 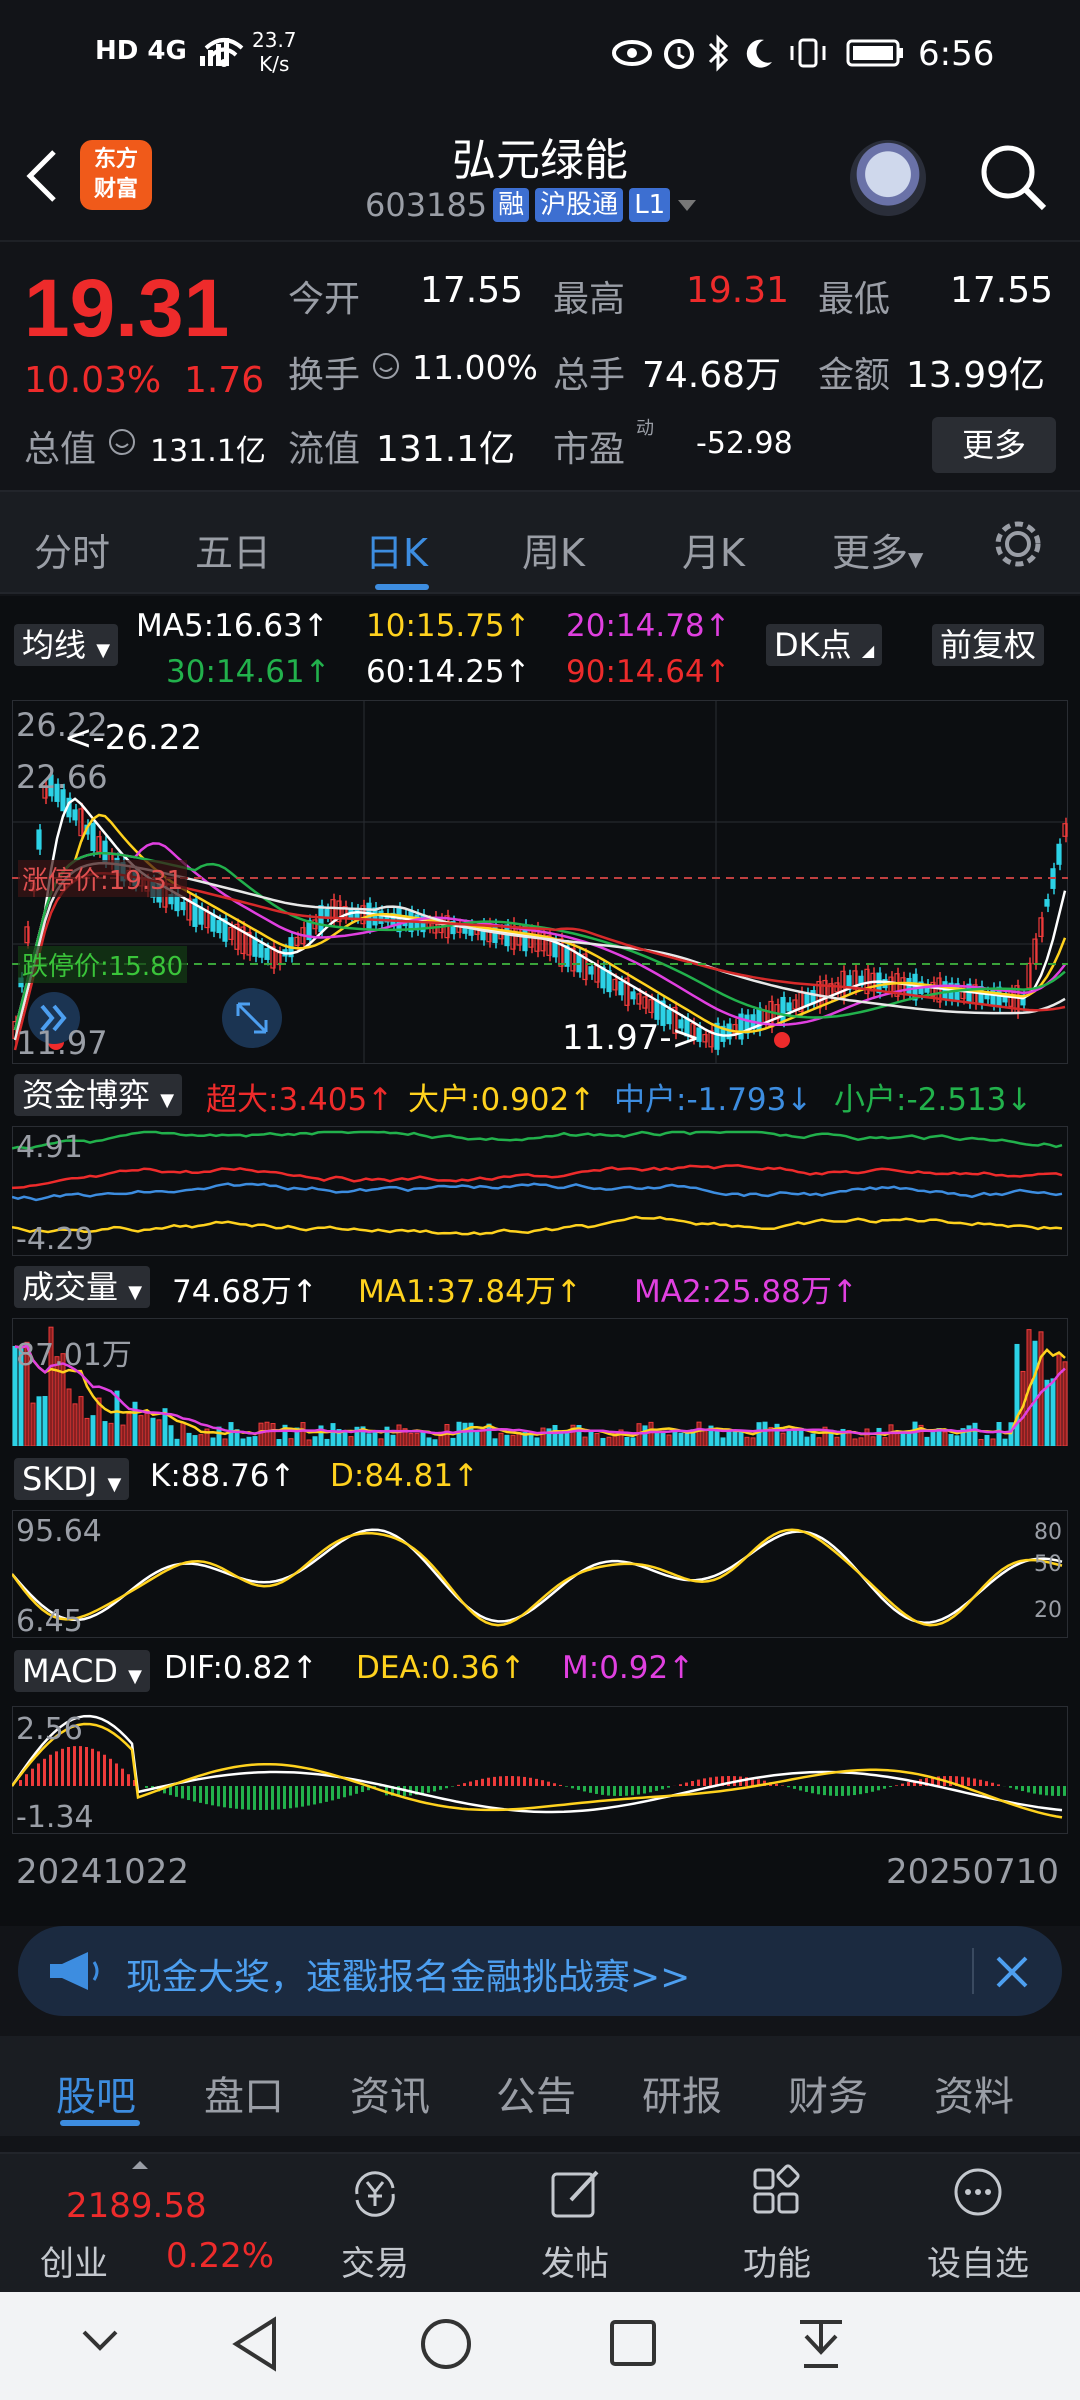 What do you see at coordinates (589, 299) in the screenshot?
I see `high-label: 最高` at bounding box center [589, 299].